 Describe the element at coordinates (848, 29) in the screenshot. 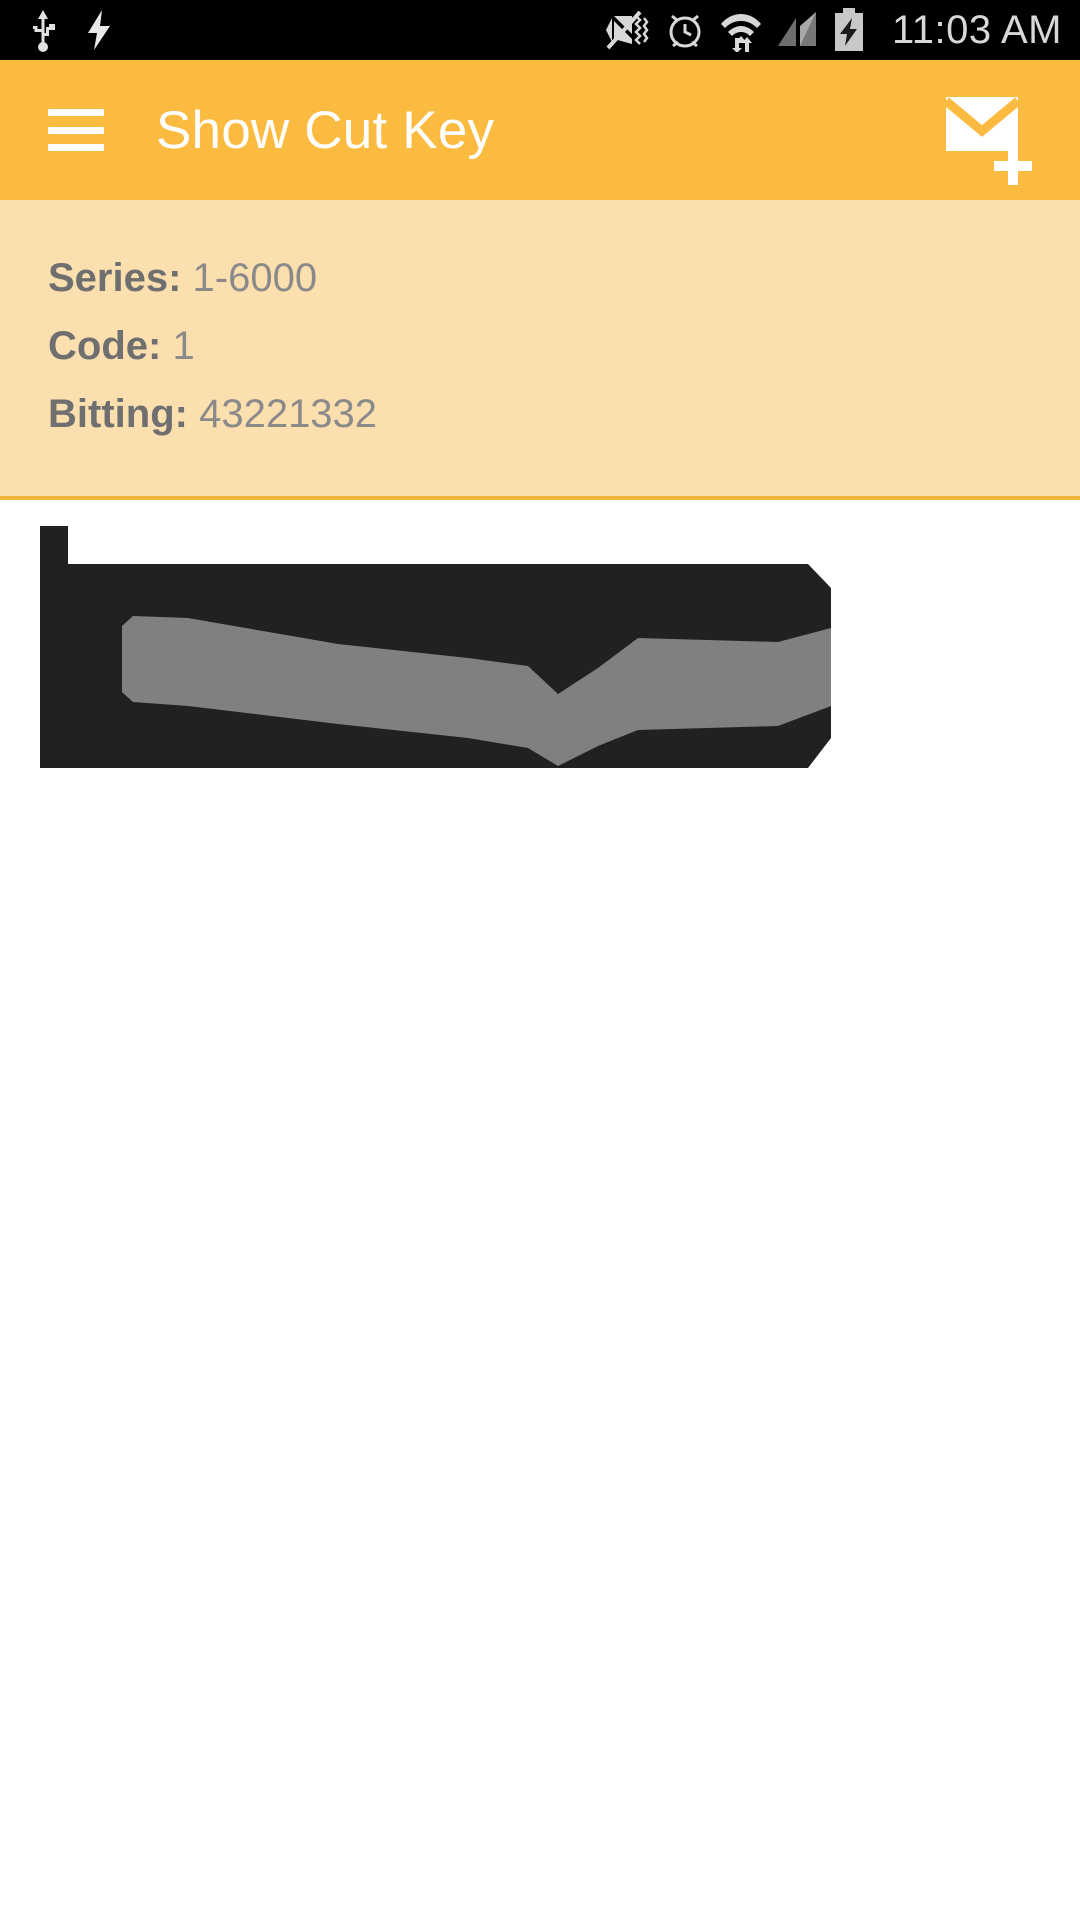

I see `battery-charging-icon` at that location.